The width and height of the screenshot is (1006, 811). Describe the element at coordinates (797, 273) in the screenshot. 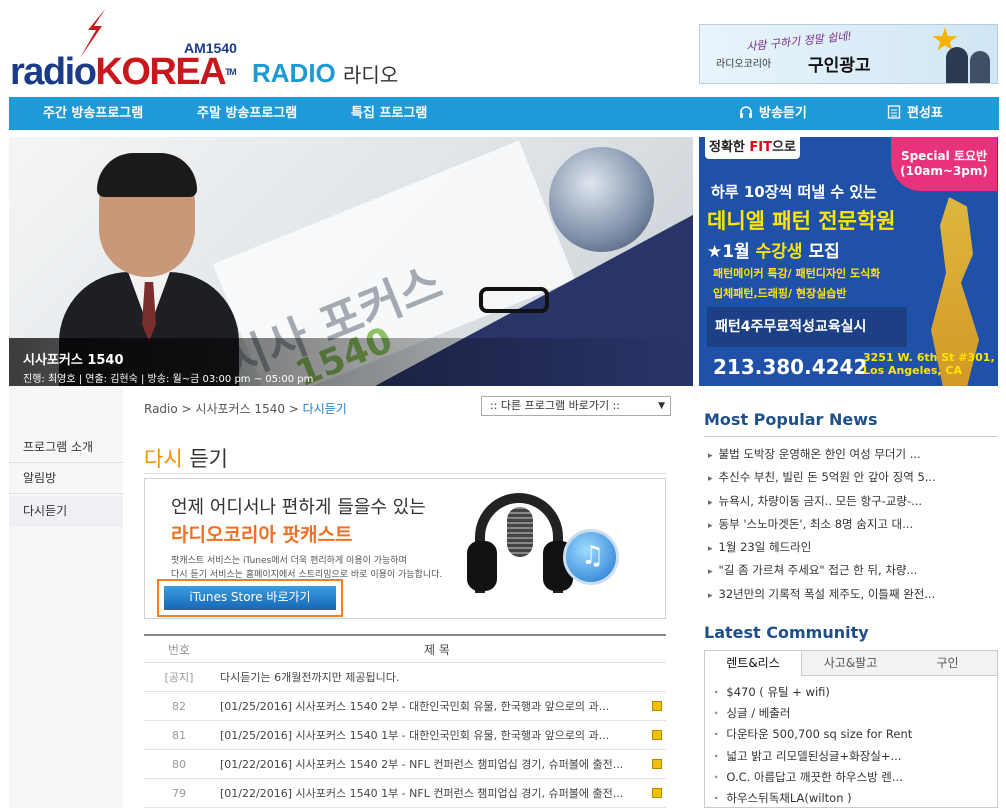

I see `ad-line4: 패턴메이커 특강/ 패턴디자인 도식화` at that location.